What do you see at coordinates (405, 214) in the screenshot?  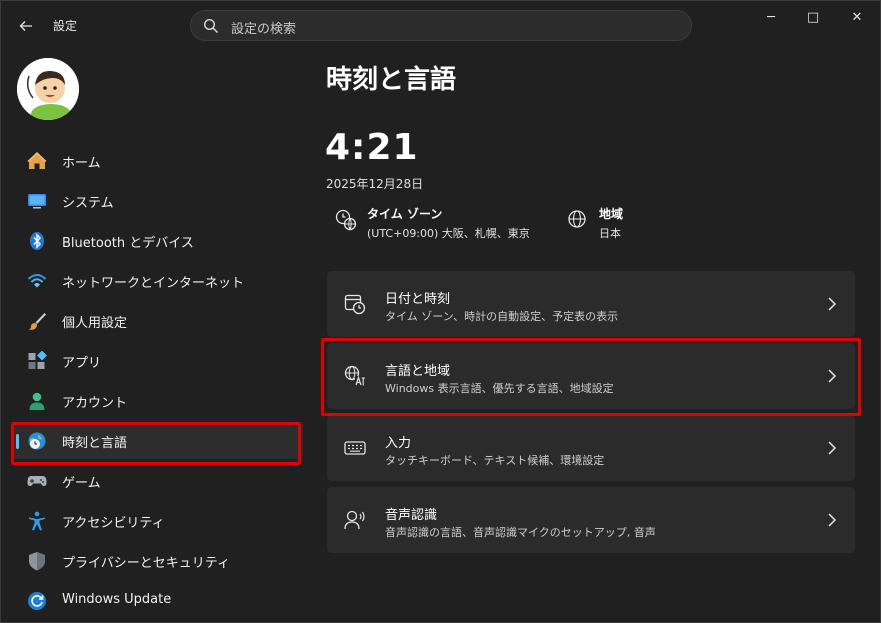 I see `timezone-label: タイム ゾーン` at bounding box center [405, 214].